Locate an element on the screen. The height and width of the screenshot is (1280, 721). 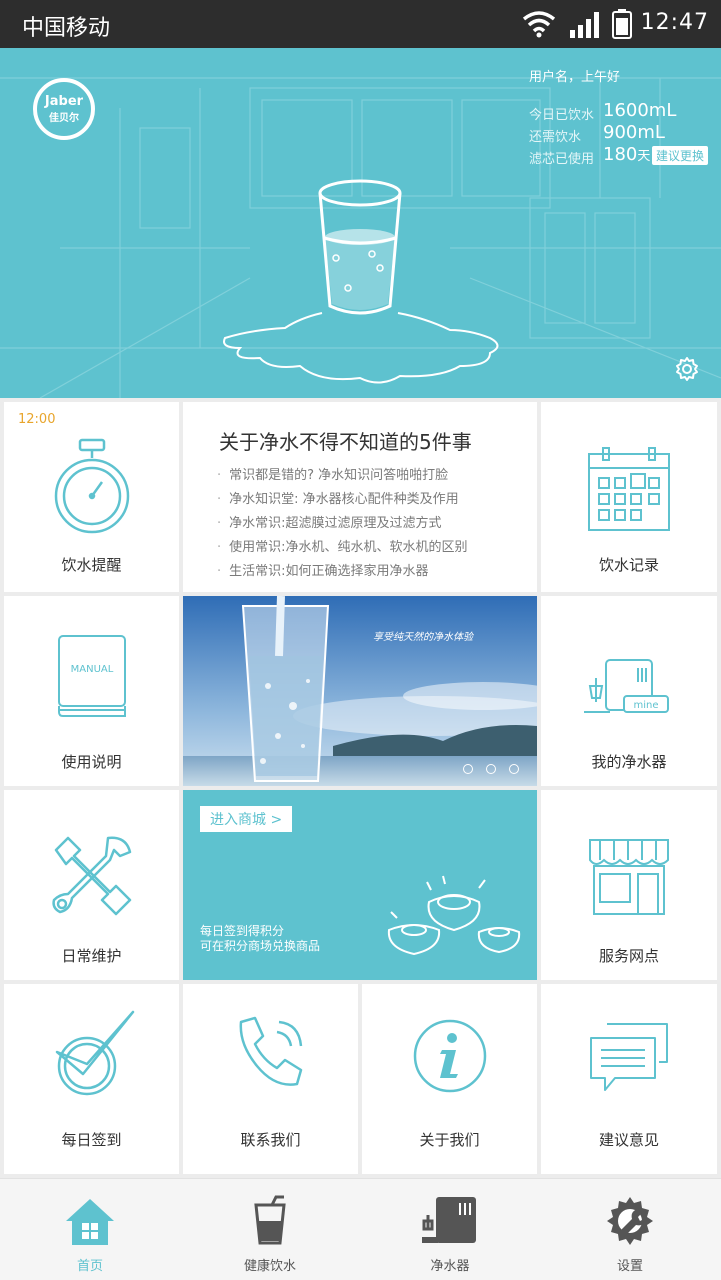
about-us-label: 关于我们 is located at coordinates (449, 1140).